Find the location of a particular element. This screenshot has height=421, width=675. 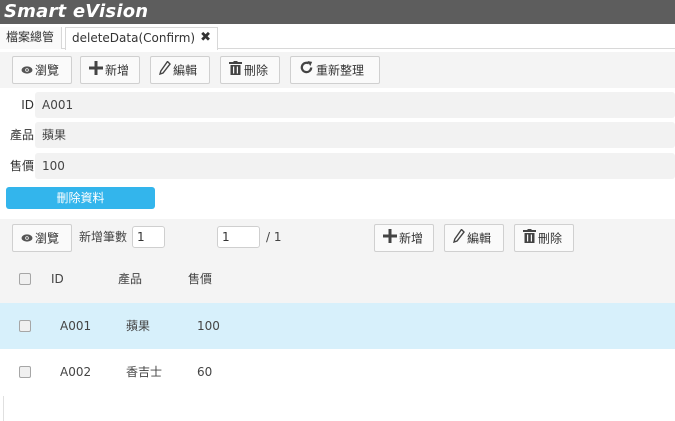

field-row-price: 售價 100 is located at coordinates (337, 166).